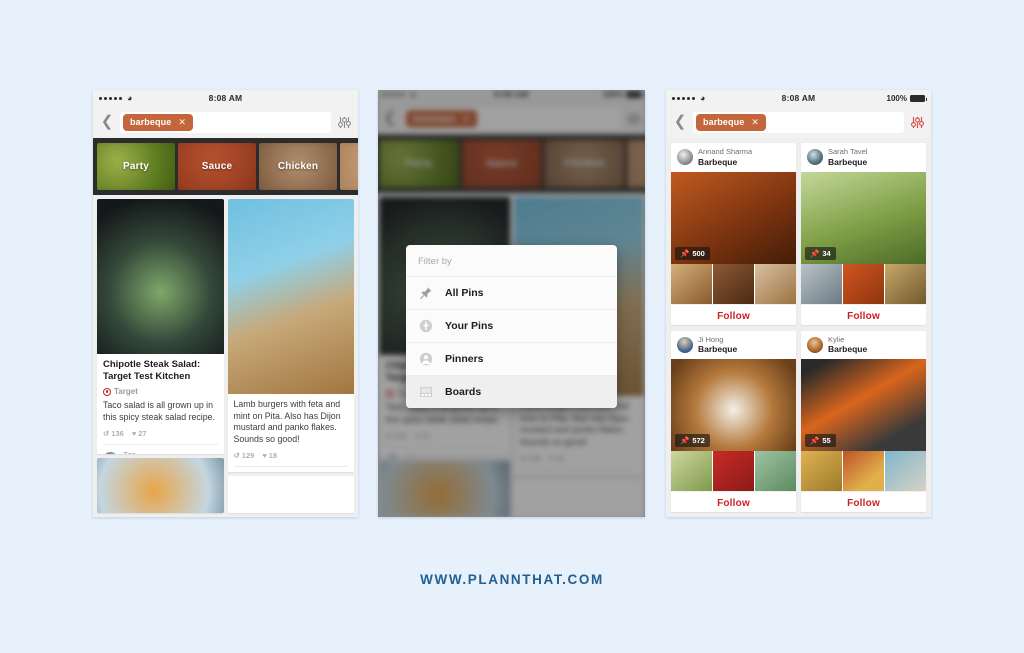 This screenshot has width=1024, height=653. I want to click on filter-item-label: All Pins, so click(464, 293).